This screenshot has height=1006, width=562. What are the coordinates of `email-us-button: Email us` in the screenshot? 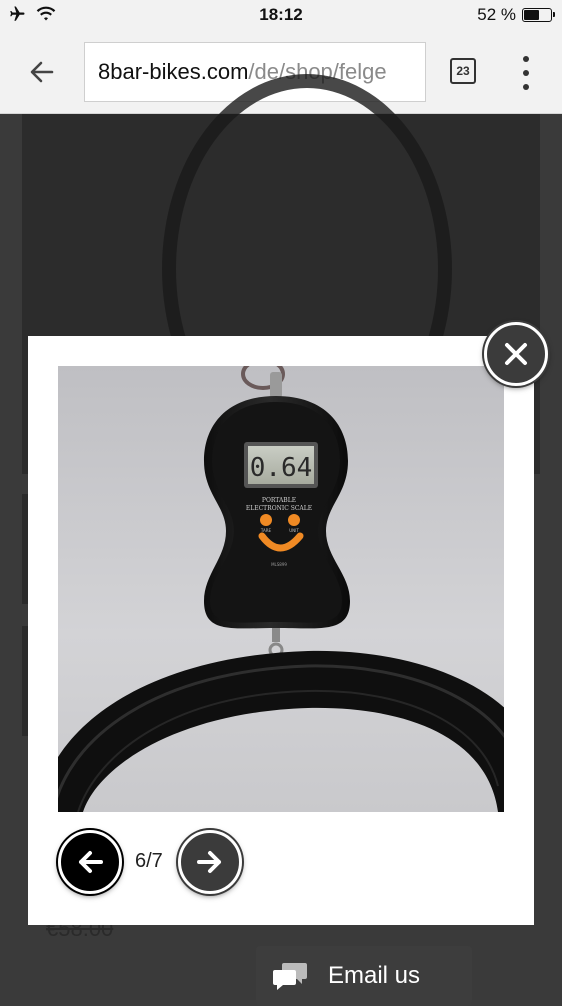 It's located at (364, 976).